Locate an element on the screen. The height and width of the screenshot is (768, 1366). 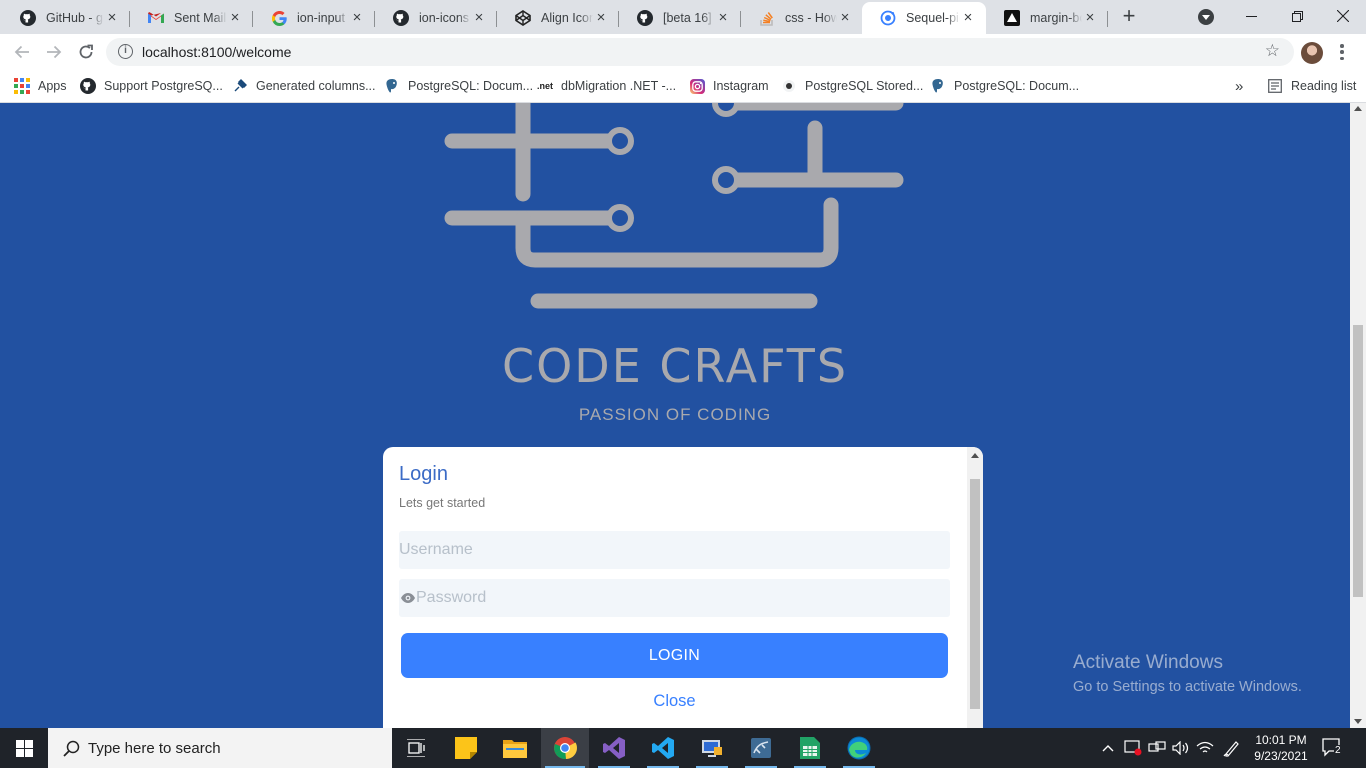
tab-mdn: margin-bo × is located at coordinates (1047, 18).